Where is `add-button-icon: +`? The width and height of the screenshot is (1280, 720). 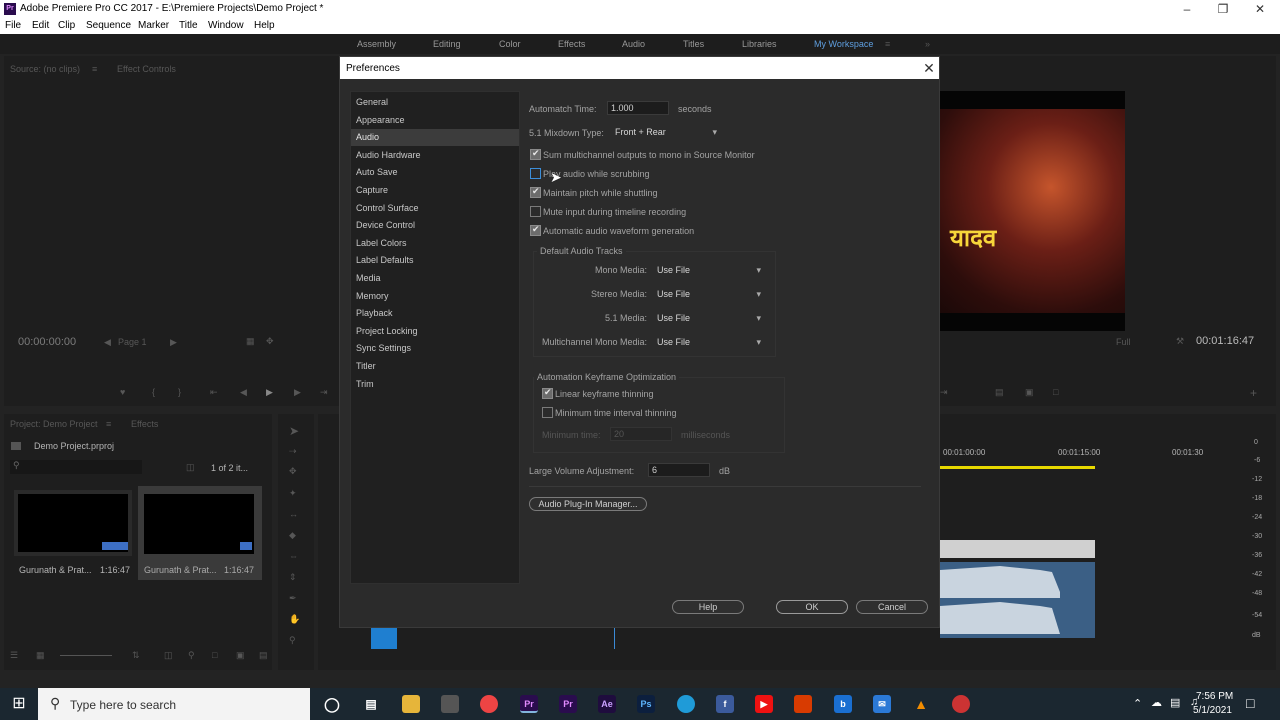
add-button-icon: + is located at coordinates (1253, 393).